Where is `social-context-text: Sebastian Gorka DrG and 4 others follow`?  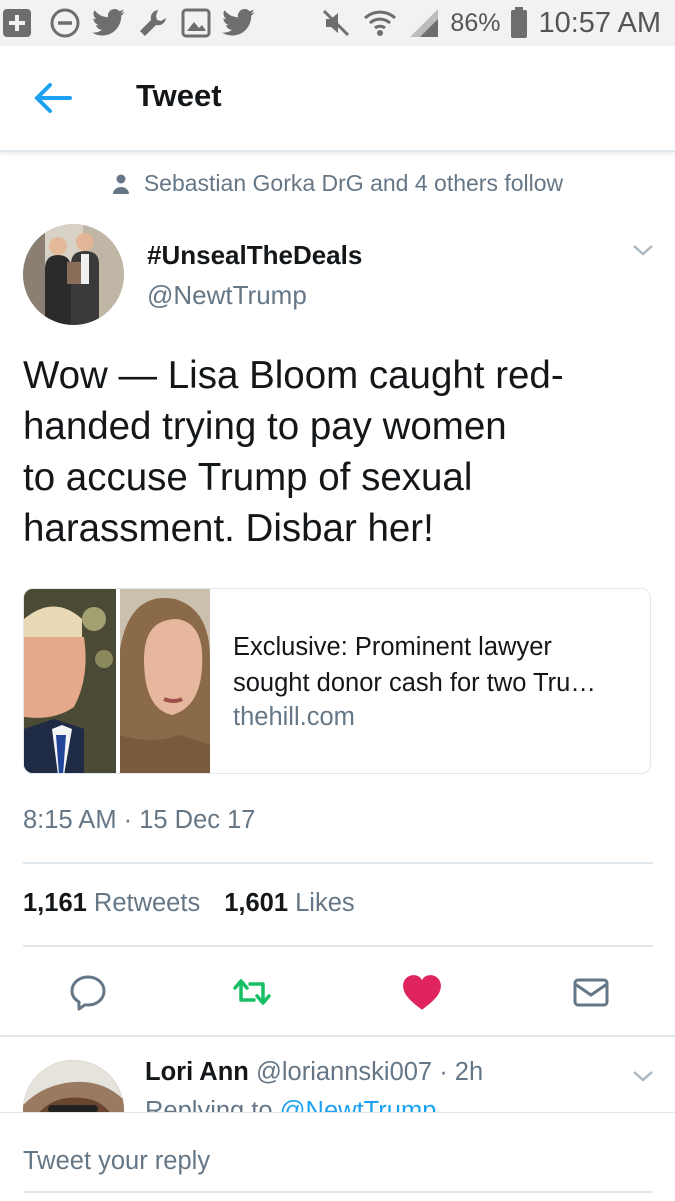
social-context-text: Sebastian Gorka DrG and 4 others follow is located at coordinates (353, 183).